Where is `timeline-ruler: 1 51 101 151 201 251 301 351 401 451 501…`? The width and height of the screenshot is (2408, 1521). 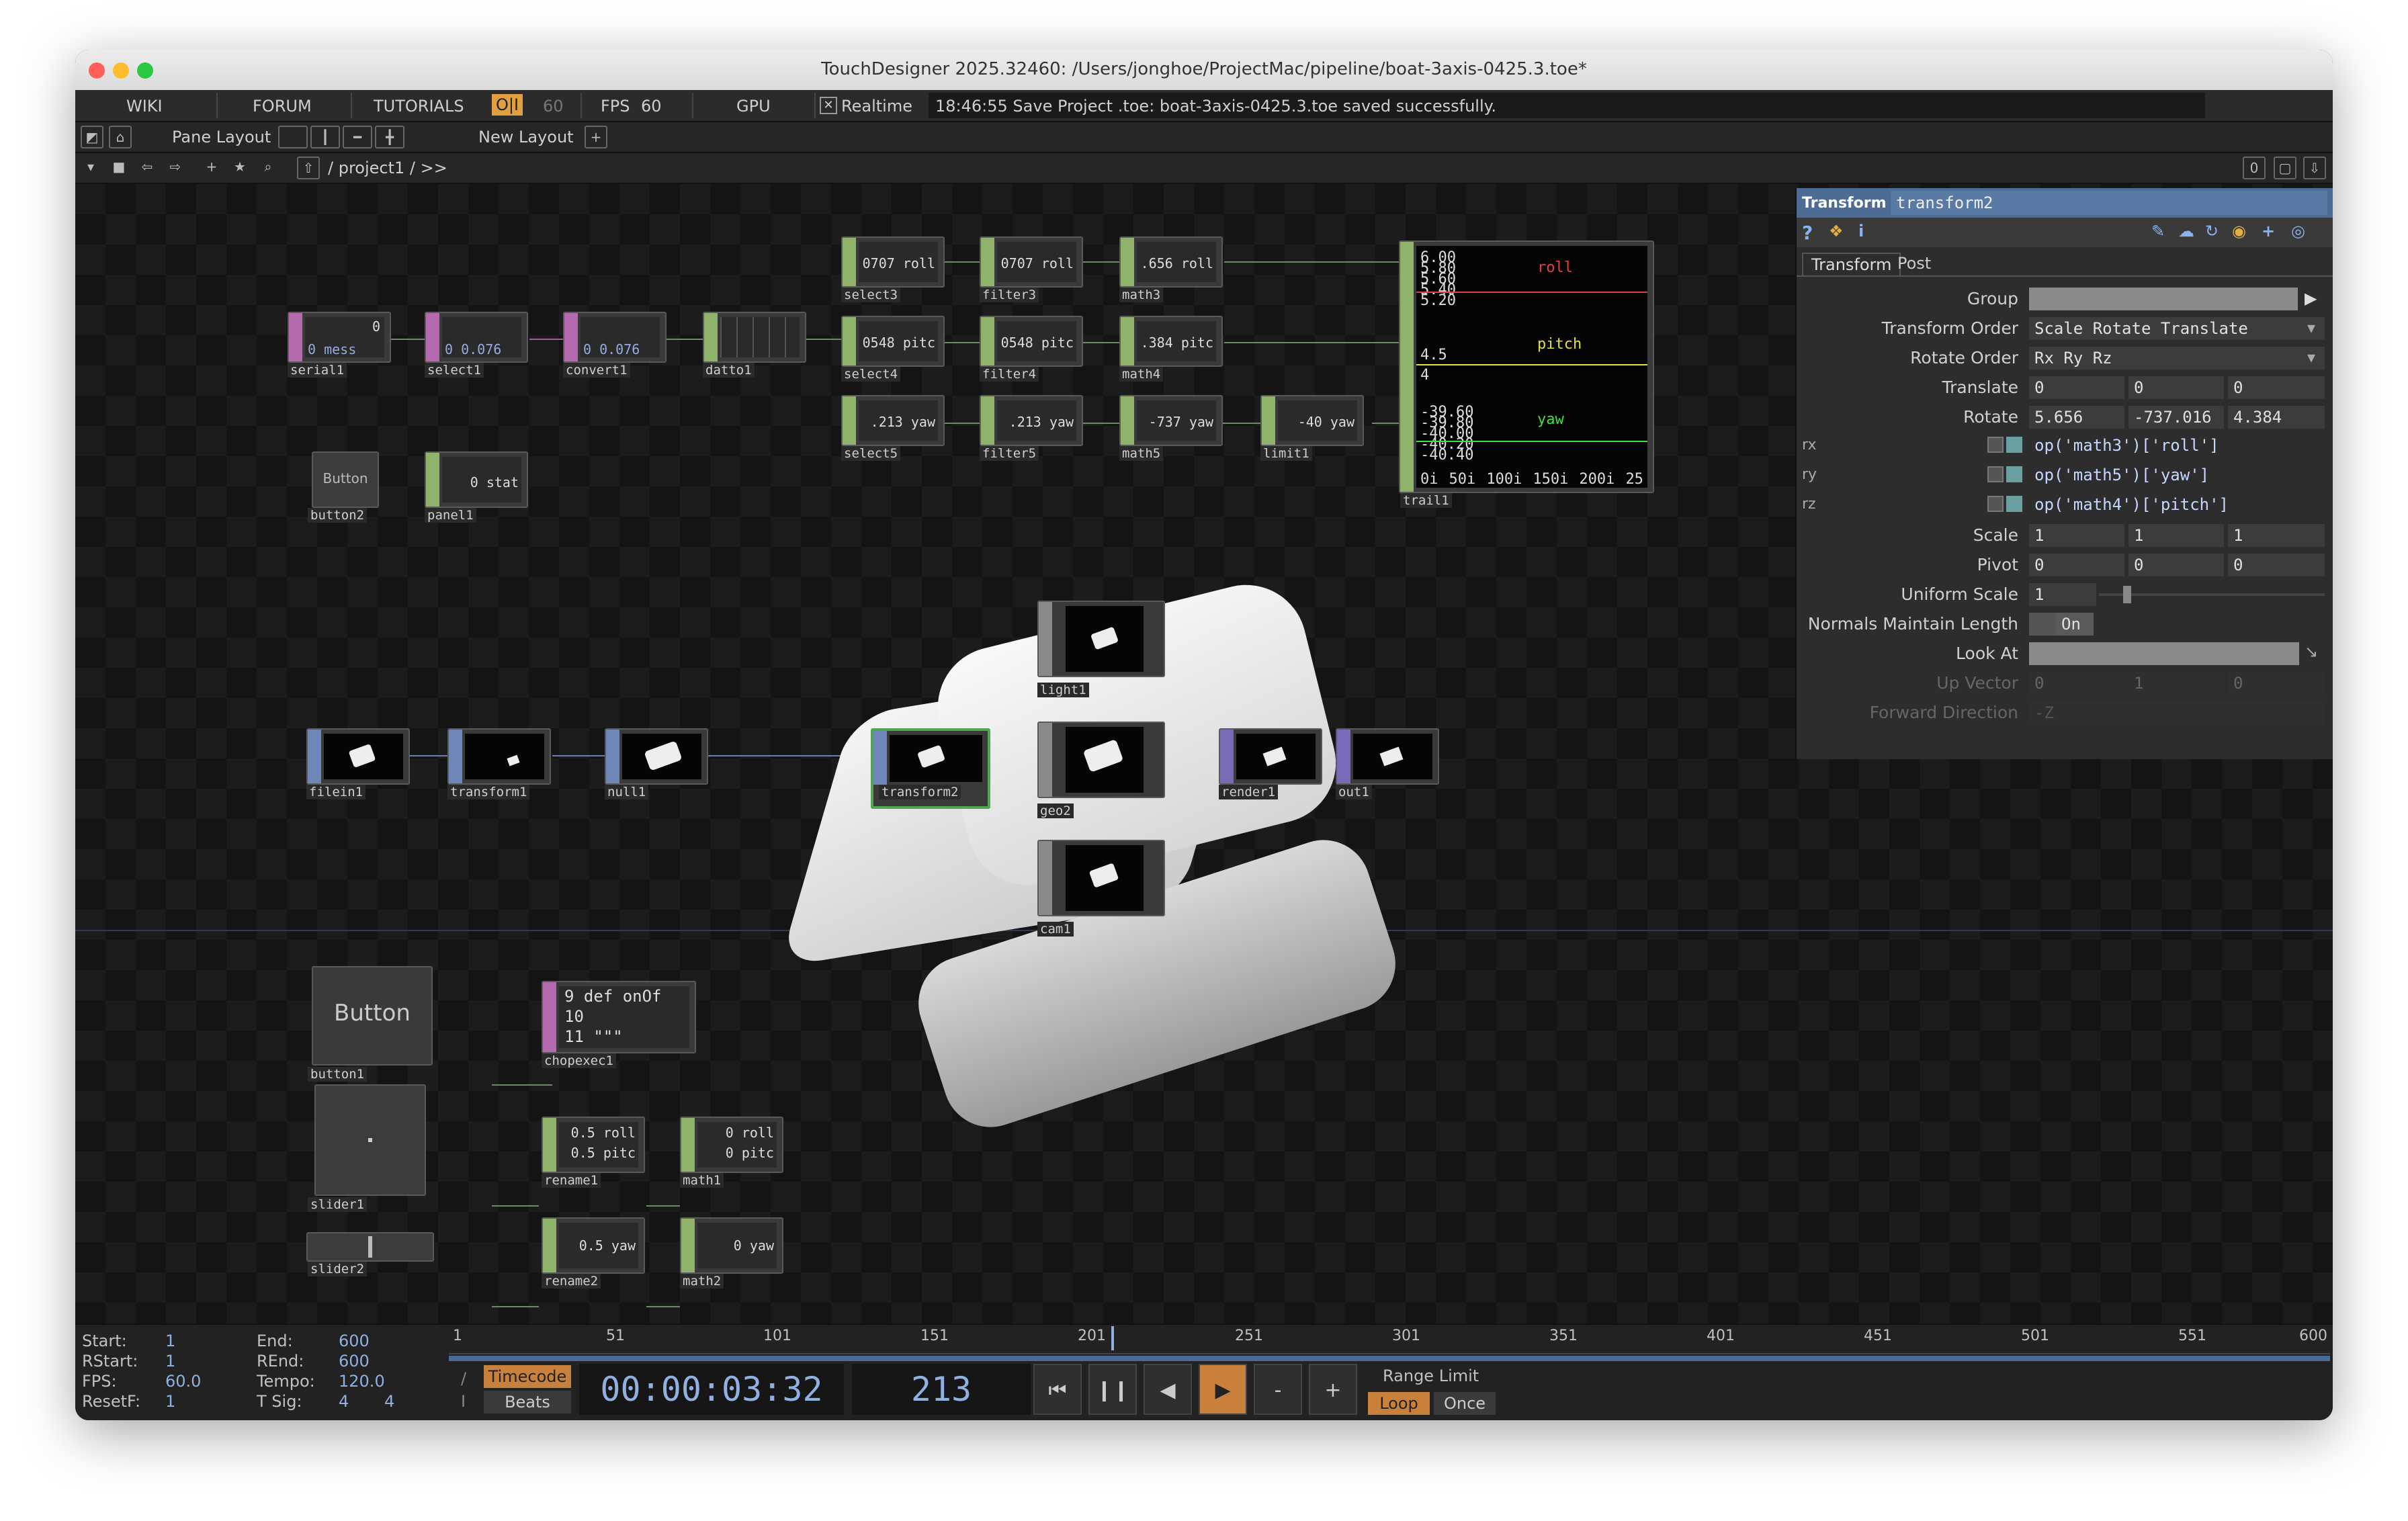 timeline-ruler: 1 51 101 151 201 251 301 351 401 451 501… is located at coordinates (1389, 1340).